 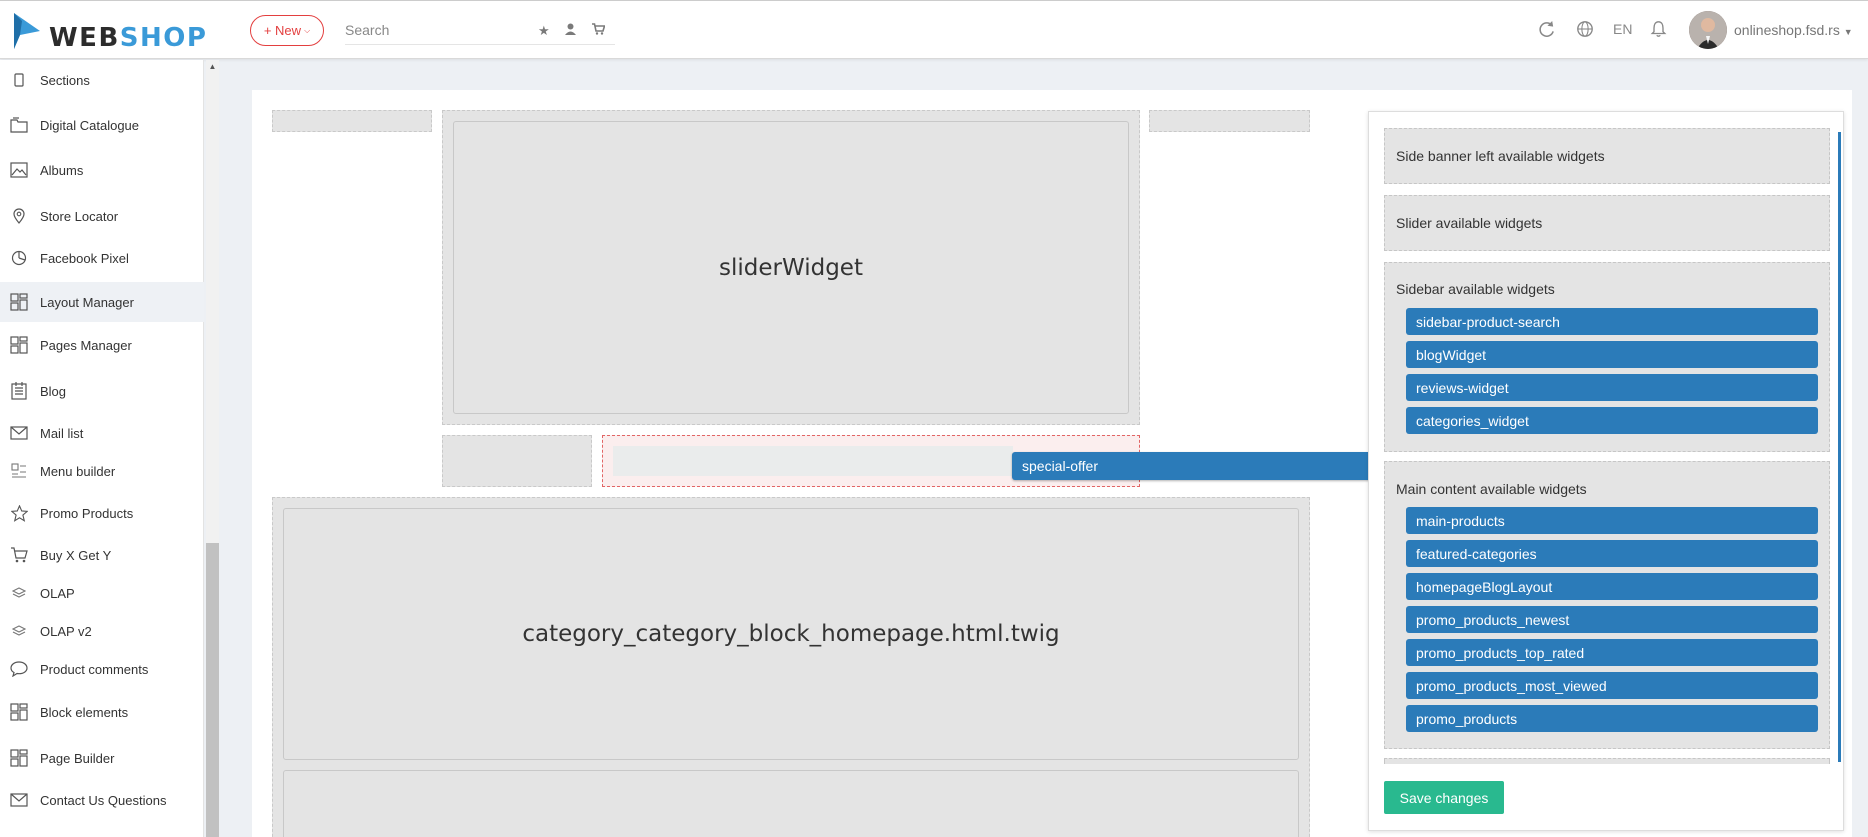 I want to click on widget-chip: promo_products_newest, so click(x=1612, y=619).